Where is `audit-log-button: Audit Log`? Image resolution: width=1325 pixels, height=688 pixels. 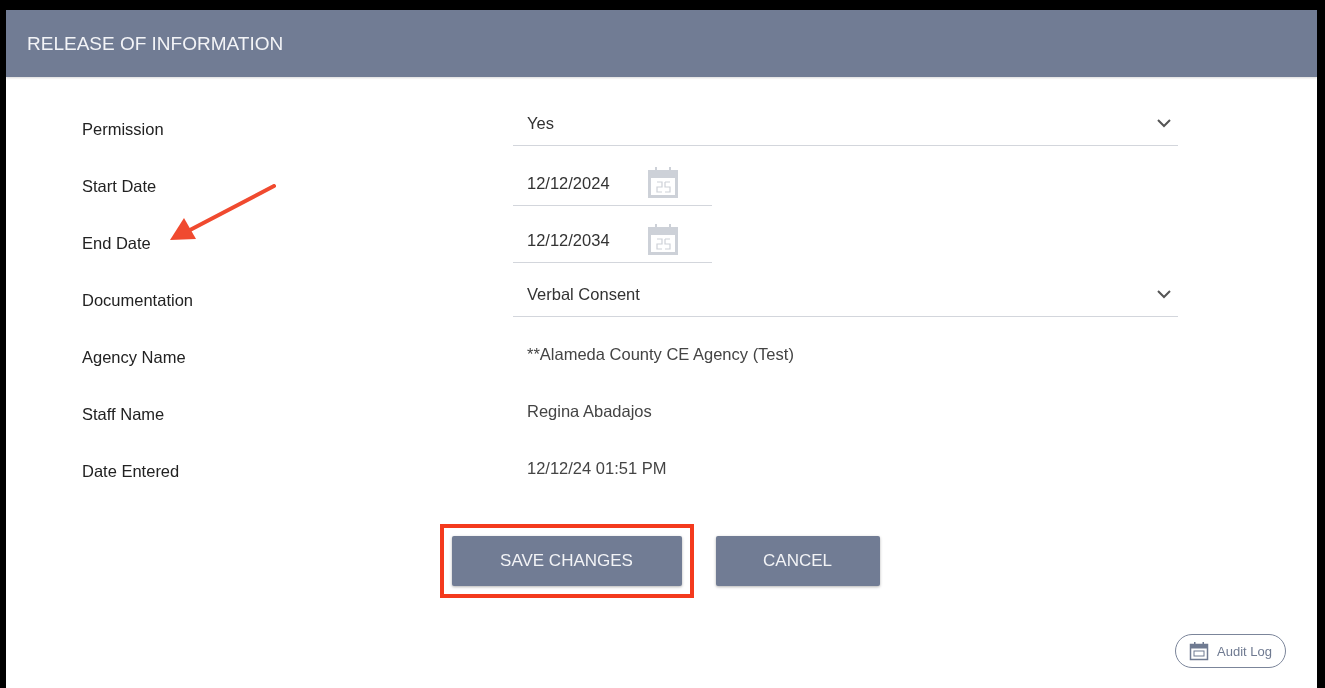 audit-log-button: Audit Log is located at coordinates (1230, 651).